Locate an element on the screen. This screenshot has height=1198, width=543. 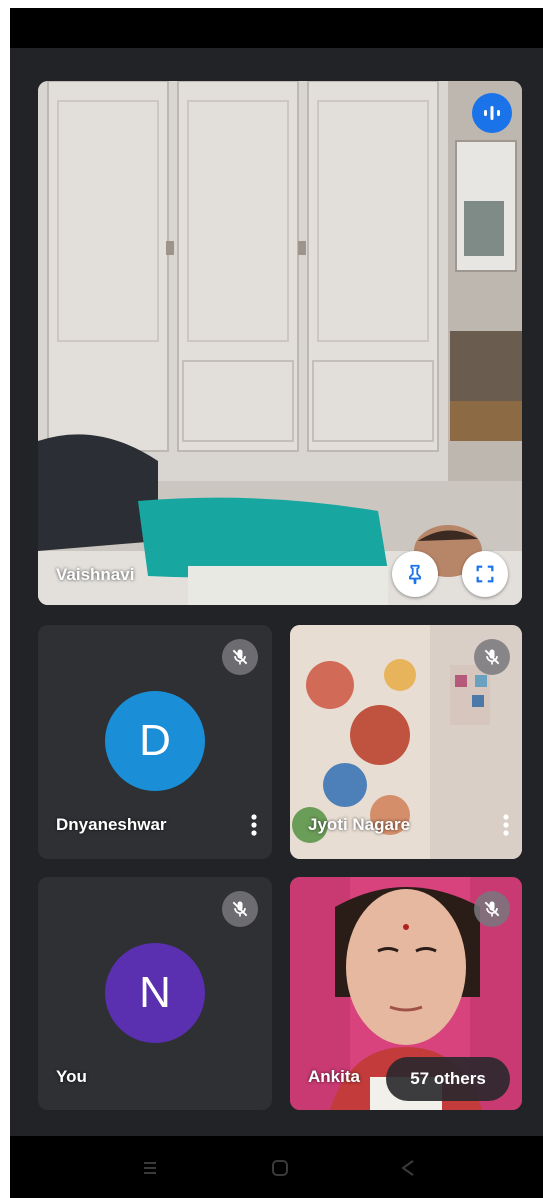
pin-button is located at coordinates (415, 574).